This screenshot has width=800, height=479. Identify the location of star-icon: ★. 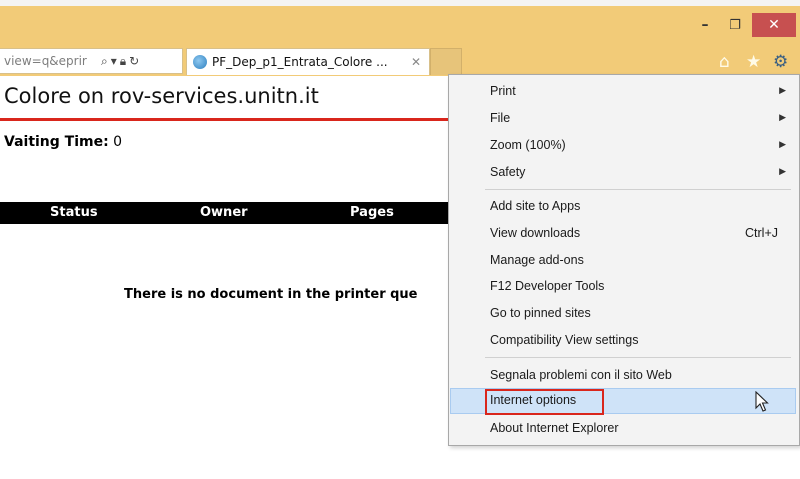
(753, 62).